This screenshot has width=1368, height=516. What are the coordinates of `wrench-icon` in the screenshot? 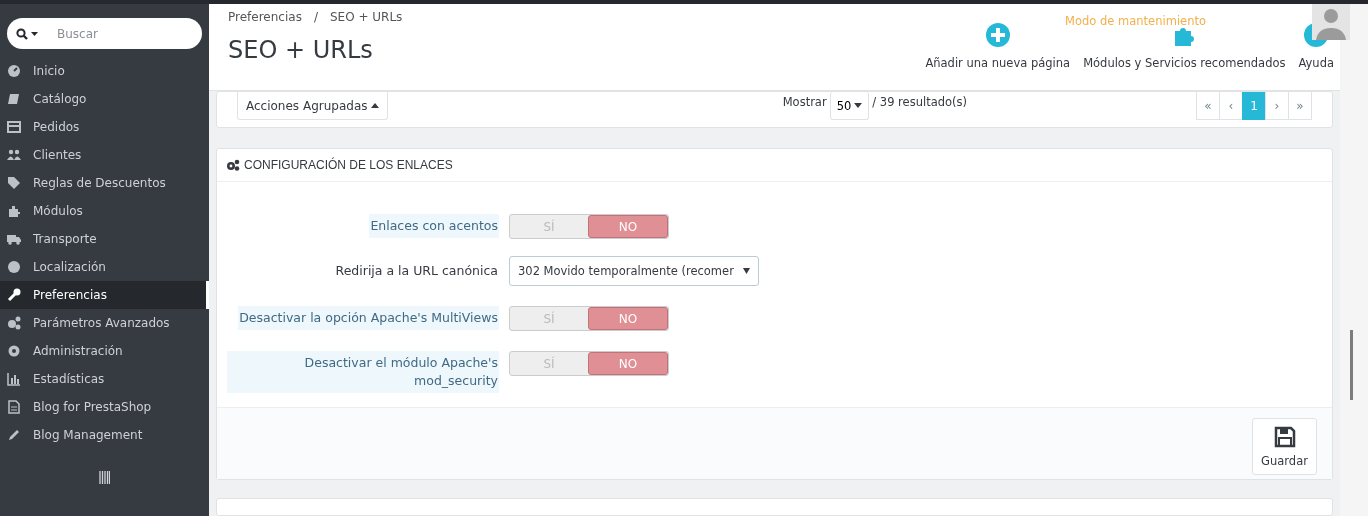 It's located at (14, 295).